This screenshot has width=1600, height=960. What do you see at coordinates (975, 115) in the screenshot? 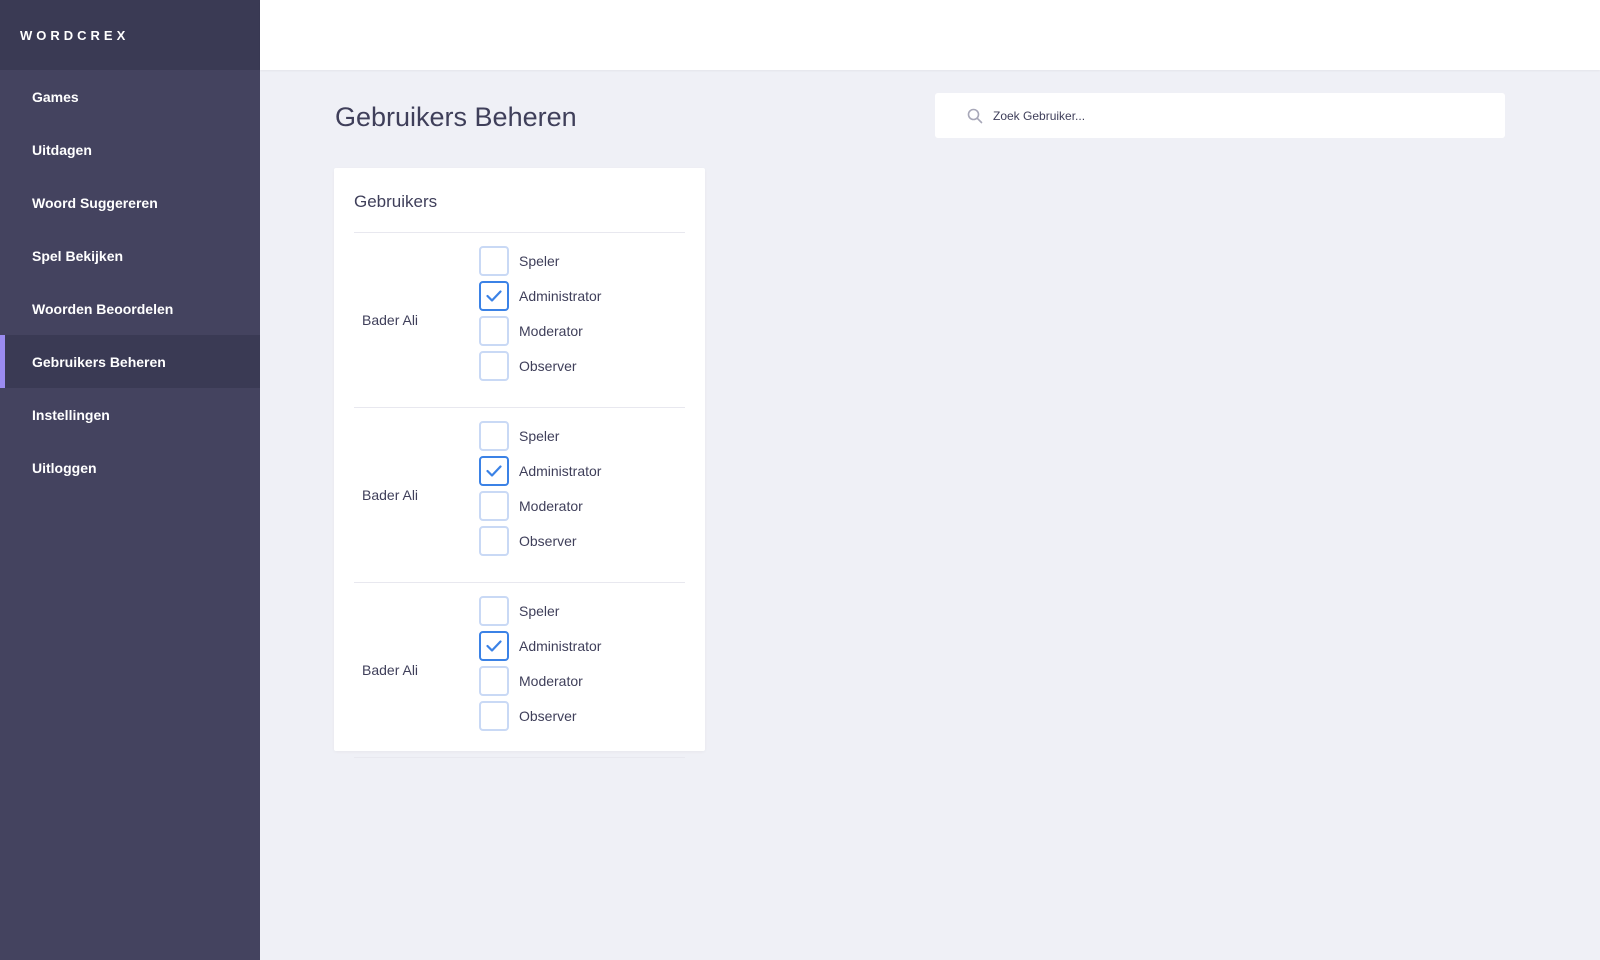
I see `search-icon` at bounding box center [975, 115].